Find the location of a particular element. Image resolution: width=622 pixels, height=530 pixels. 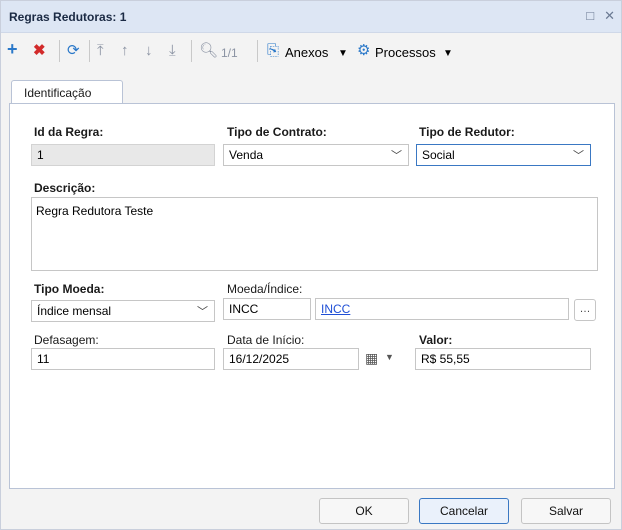

rule-id-field: 1 is located at coordinates (123, 155).